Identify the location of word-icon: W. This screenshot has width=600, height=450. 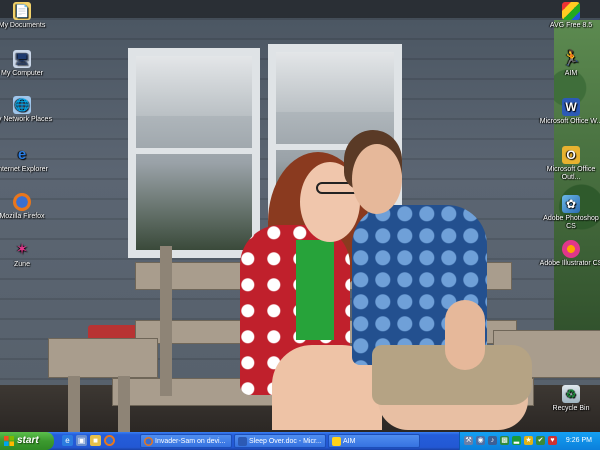
(571, 107).